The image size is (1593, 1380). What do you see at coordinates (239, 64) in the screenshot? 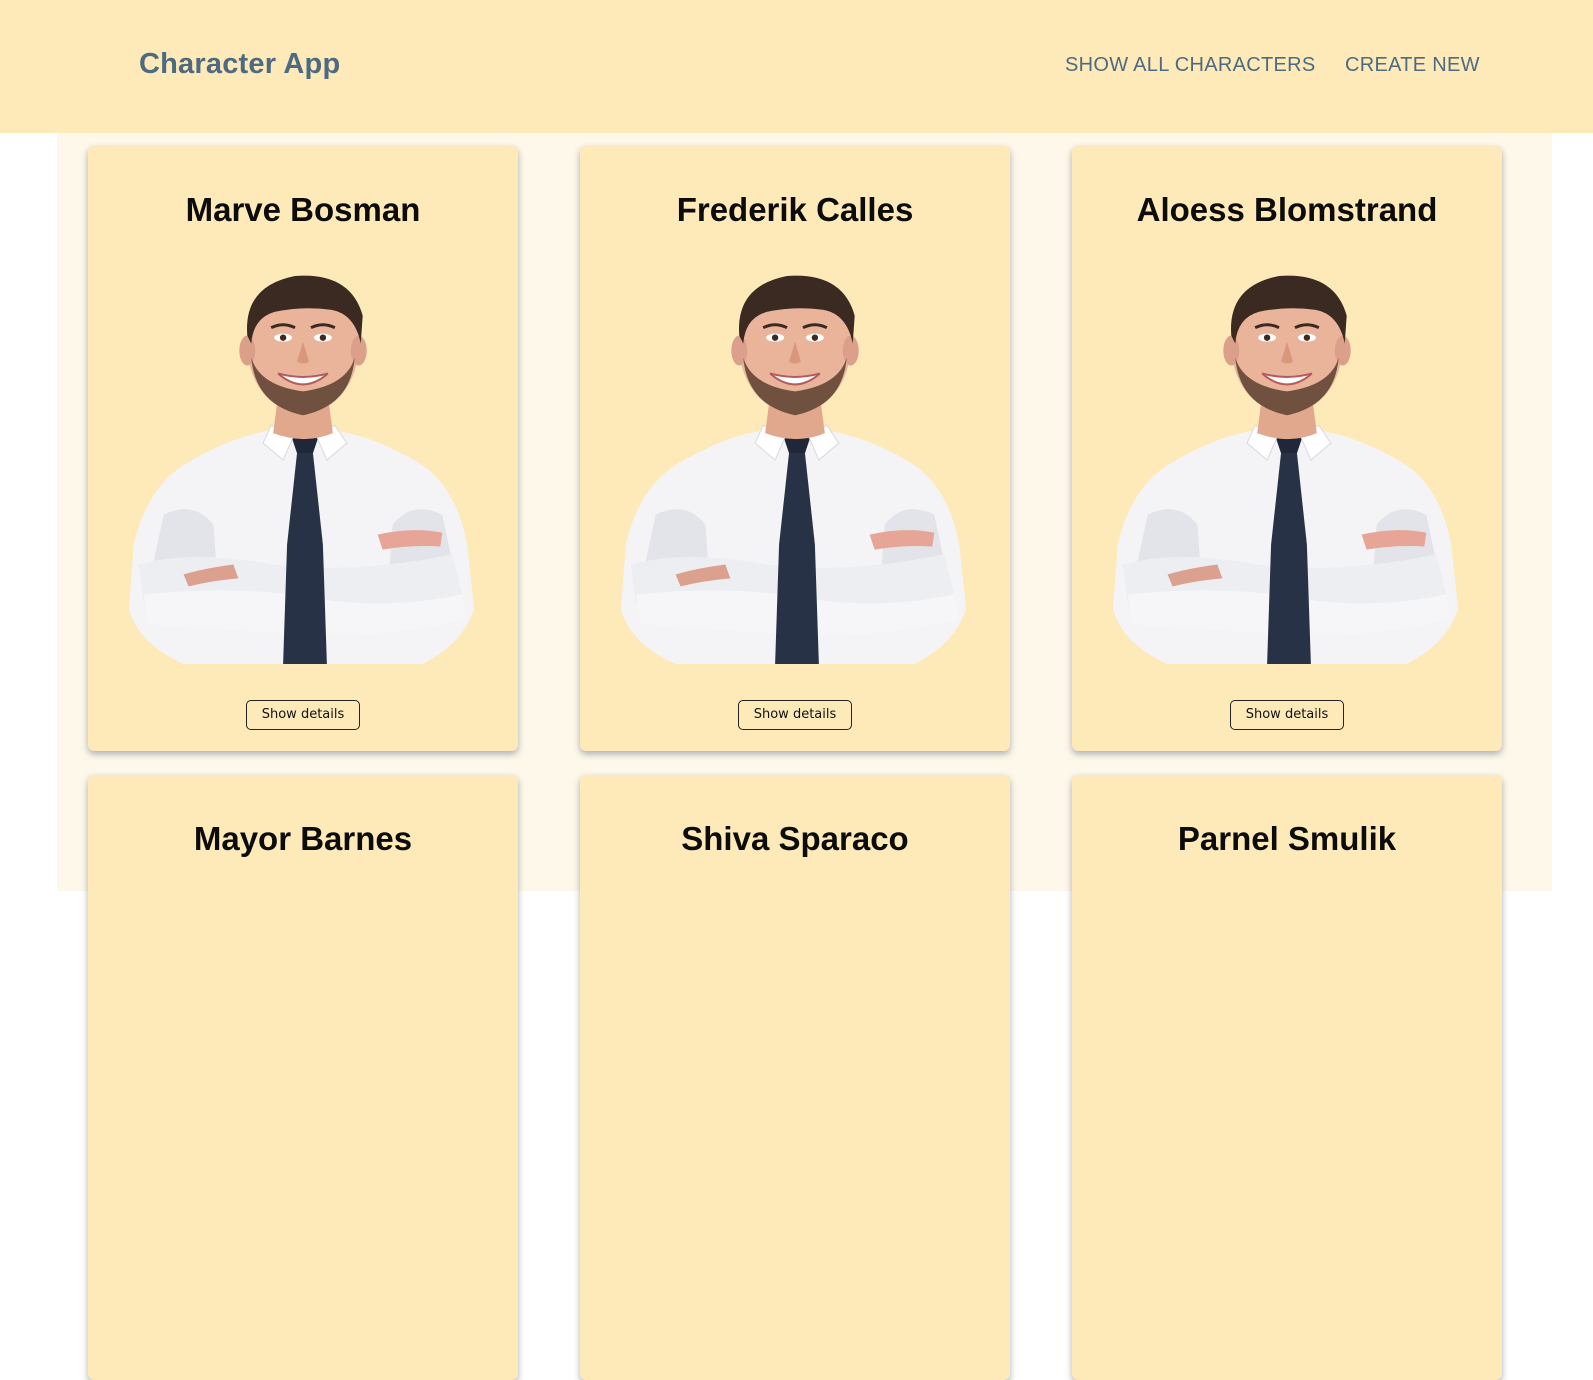
I see `app-title: Character App` at bounding box center [239, 64].